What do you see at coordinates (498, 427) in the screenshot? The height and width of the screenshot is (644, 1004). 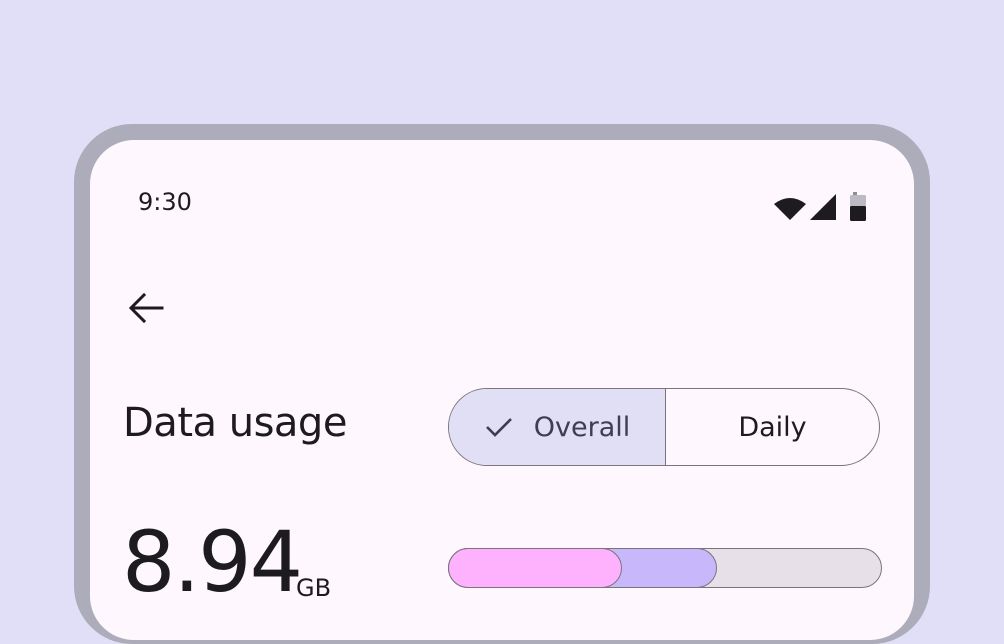 I see `check-icon` at bounding box center [498, 427].